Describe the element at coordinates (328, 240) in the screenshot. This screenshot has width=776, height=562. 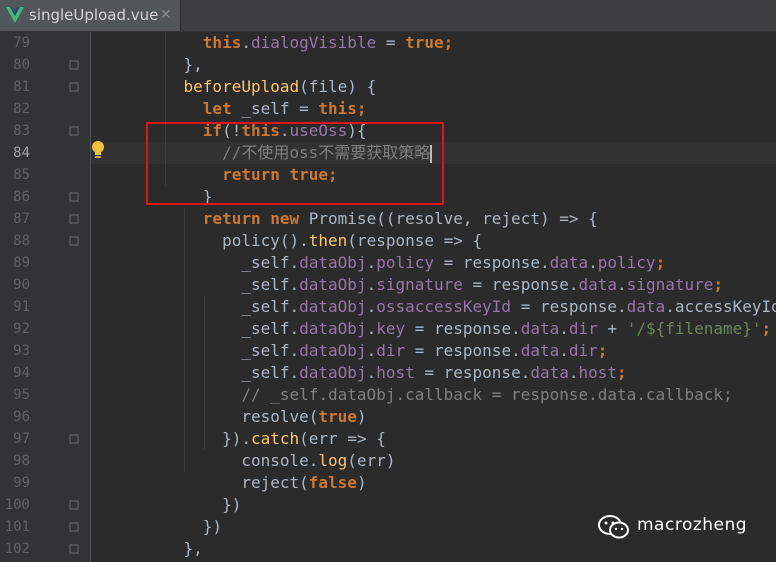
I see `code-token: then` at that location.